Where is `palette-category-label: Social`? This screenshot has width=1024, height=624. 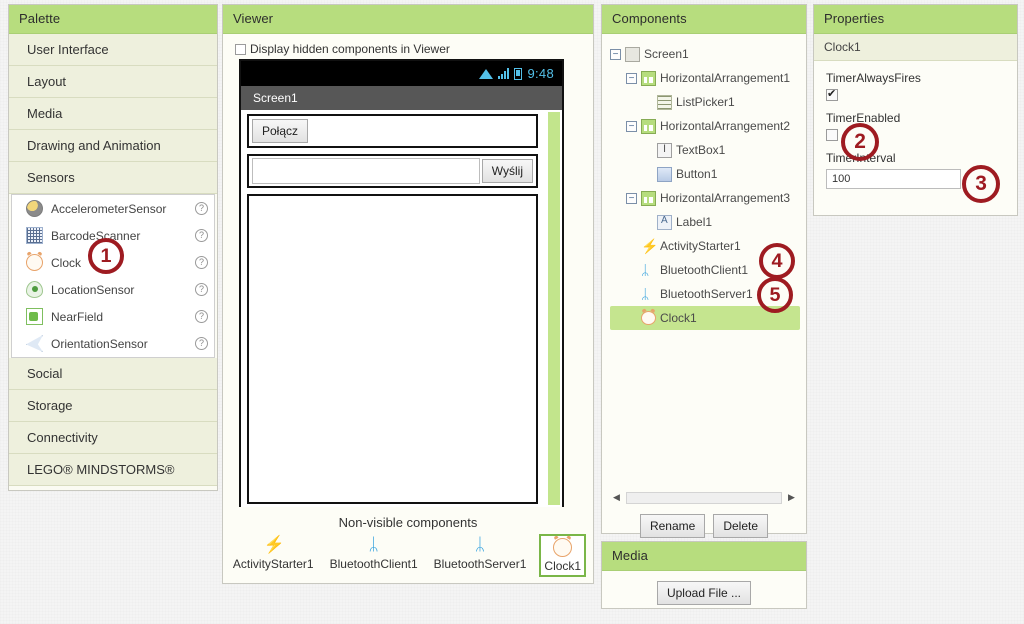 palette-category-label: Social is located at coordinates (45, 373).